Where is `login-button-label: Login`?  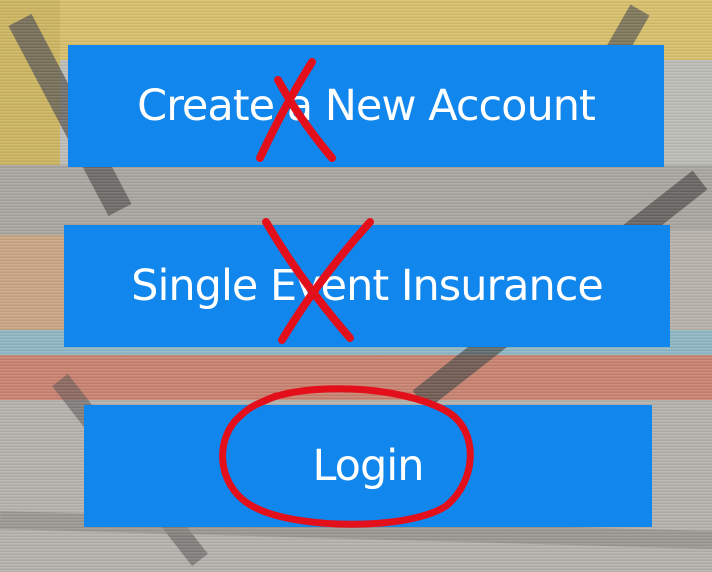 login-button-label: Login is located at coordinates (368, 466).